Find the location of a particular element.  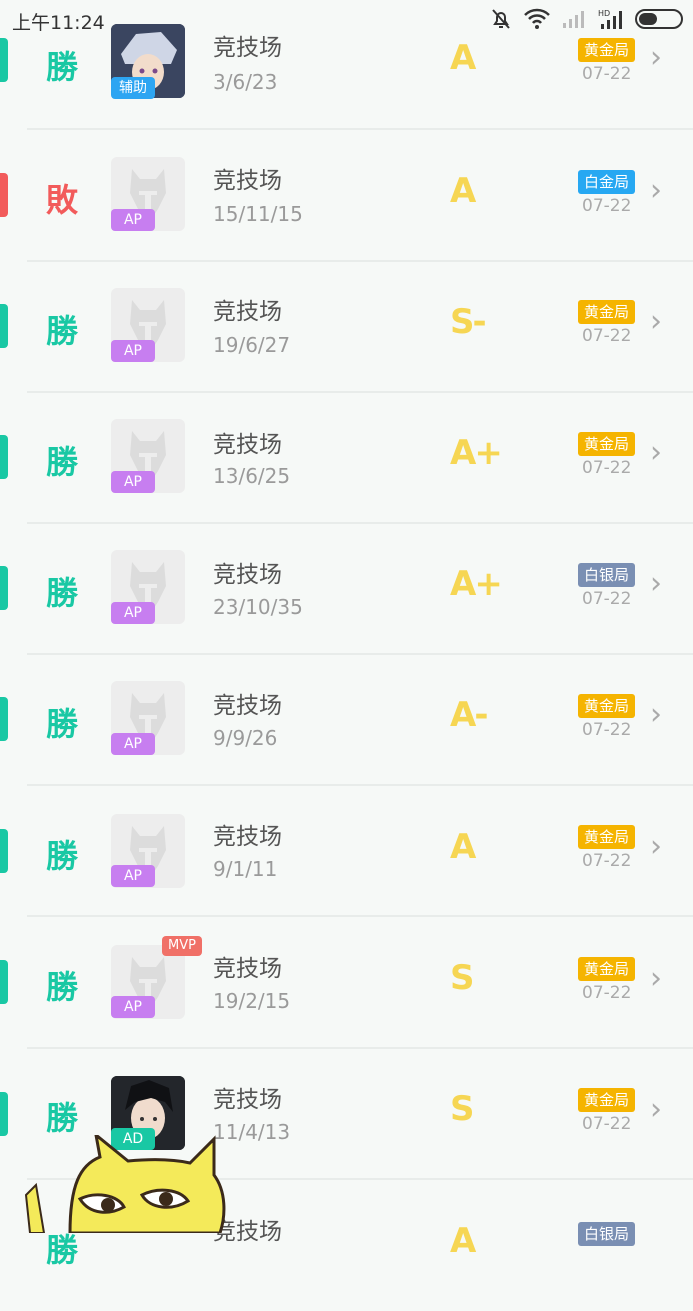

match-row: 勝 AP 竞技场 9/9/26 A- 黄金局 07-22 › is located at coordinates (346, 720).